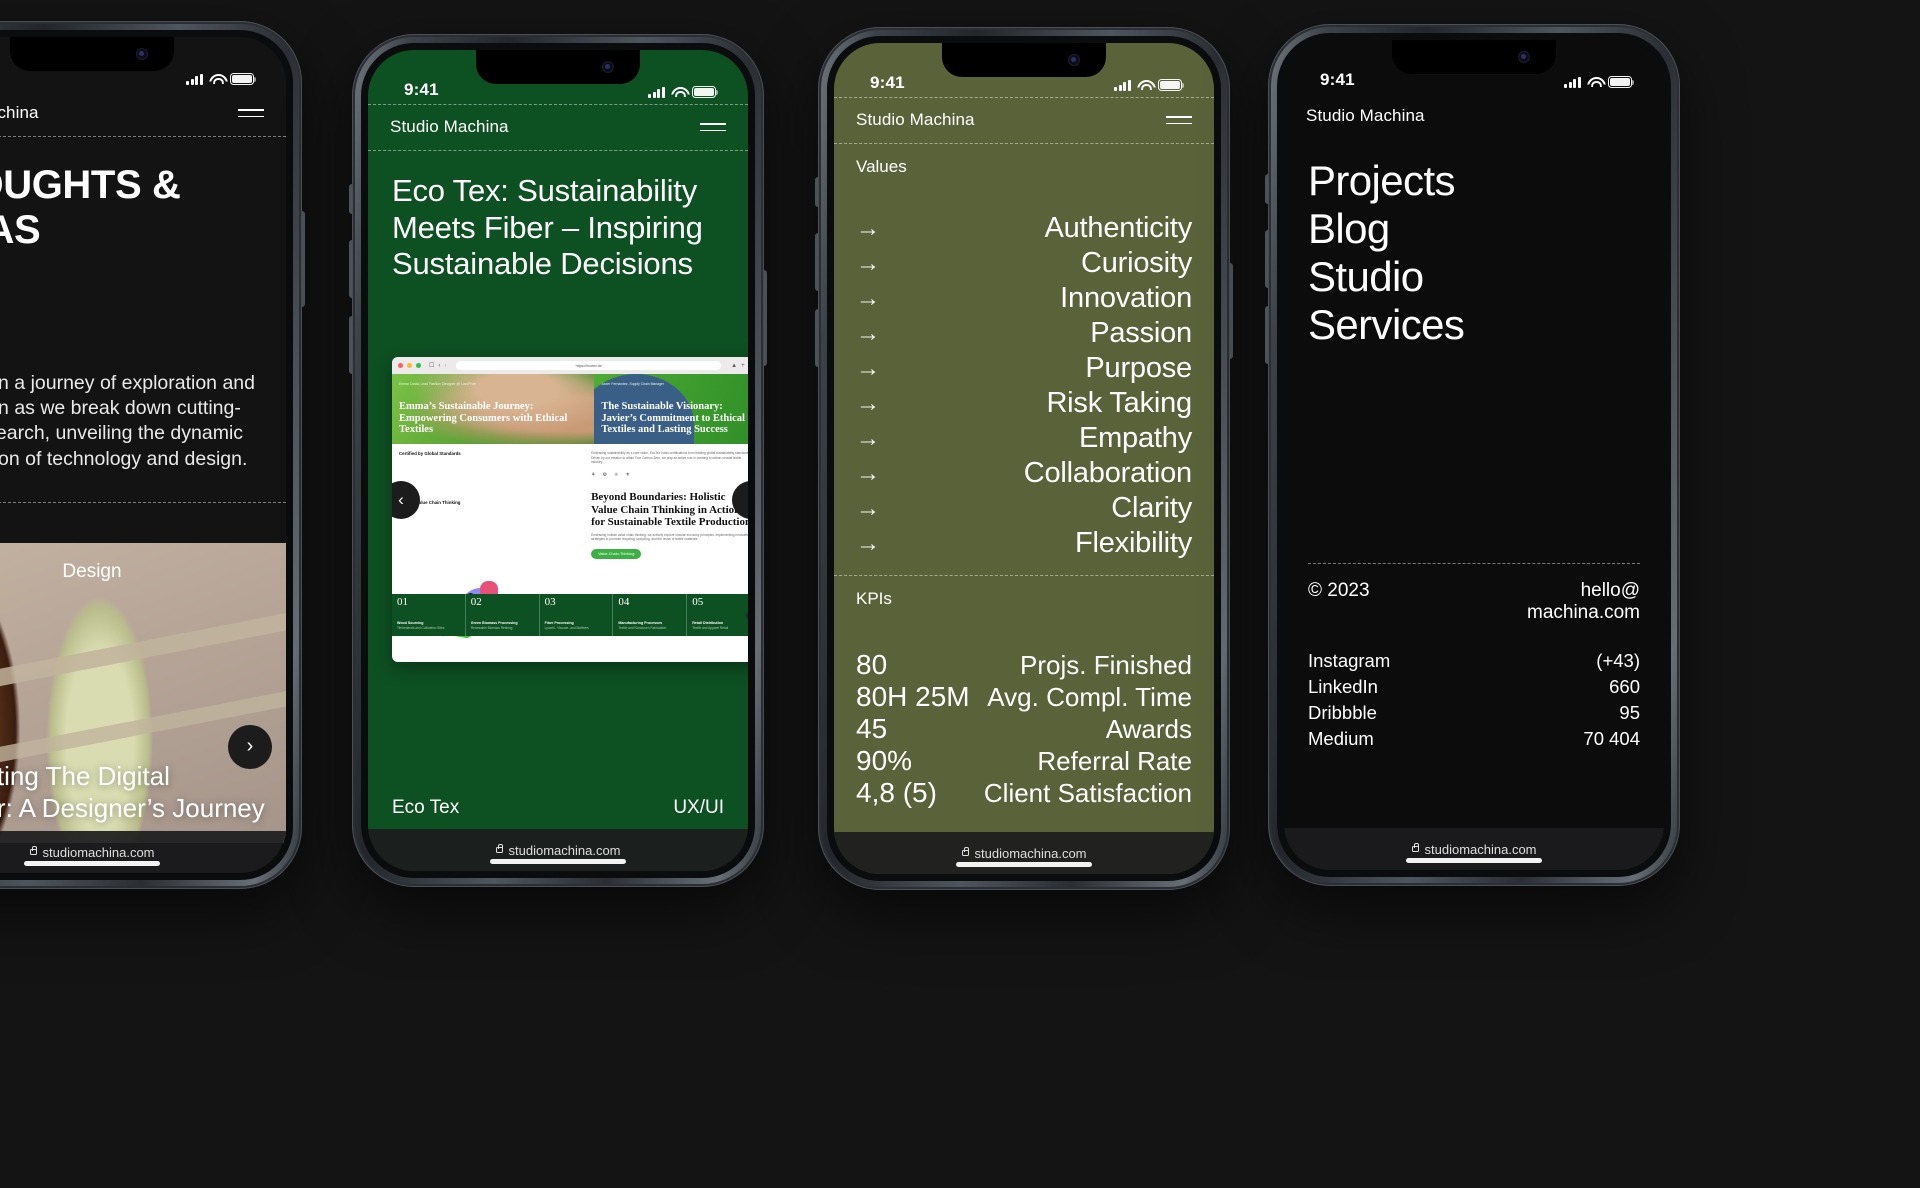  What do you see at coordinates (624, 602) in the screenshot?
I see `step-number: 04` at bounding box center [624, 602].